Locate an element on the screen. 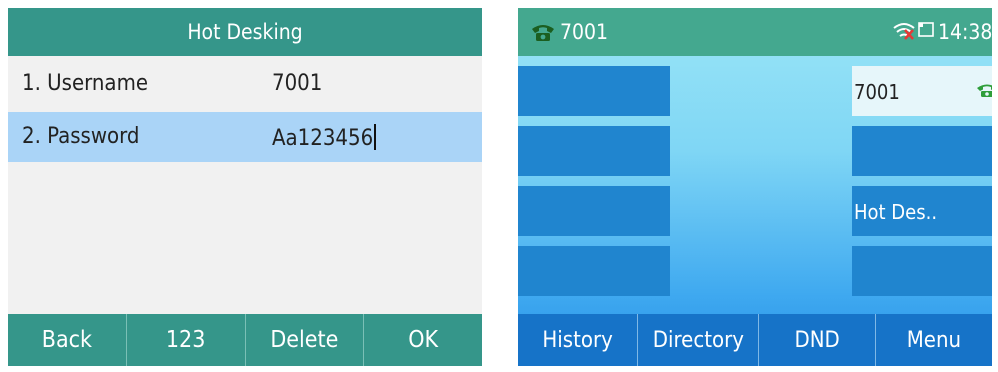 The height and width of the screenshot is (372, 998). back-button: Back is located at coordinates (67, 340).